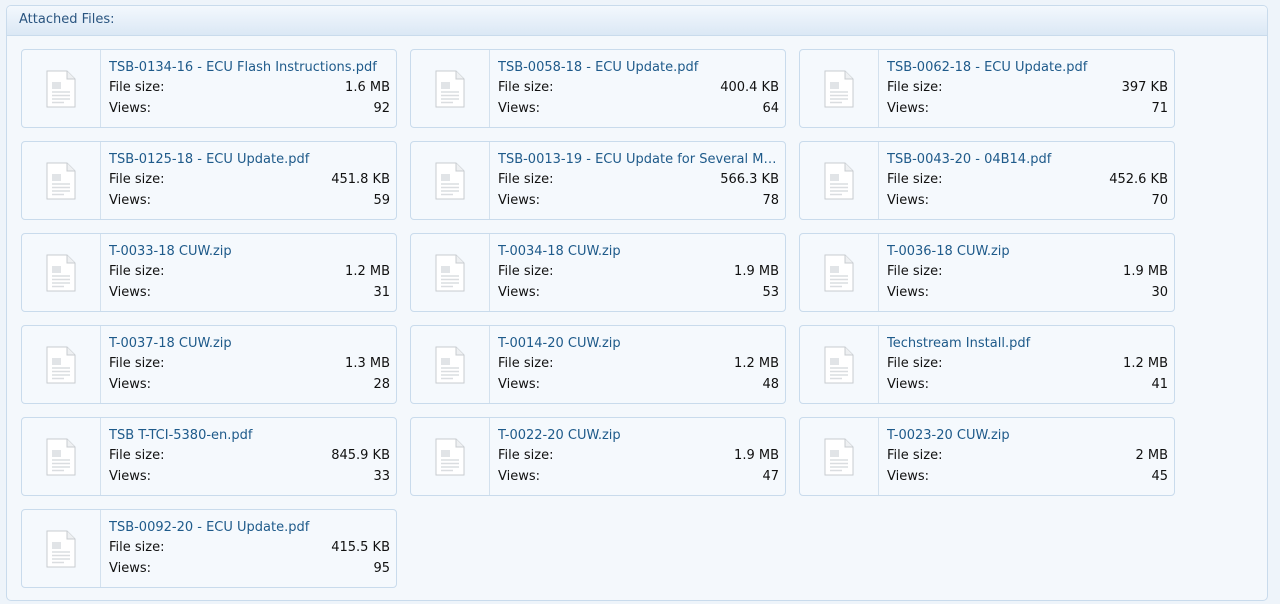 This screenshot has width=1280, height=604. I want to click on file-size-row: File size: 1.2 MB, so click(1027, 363).